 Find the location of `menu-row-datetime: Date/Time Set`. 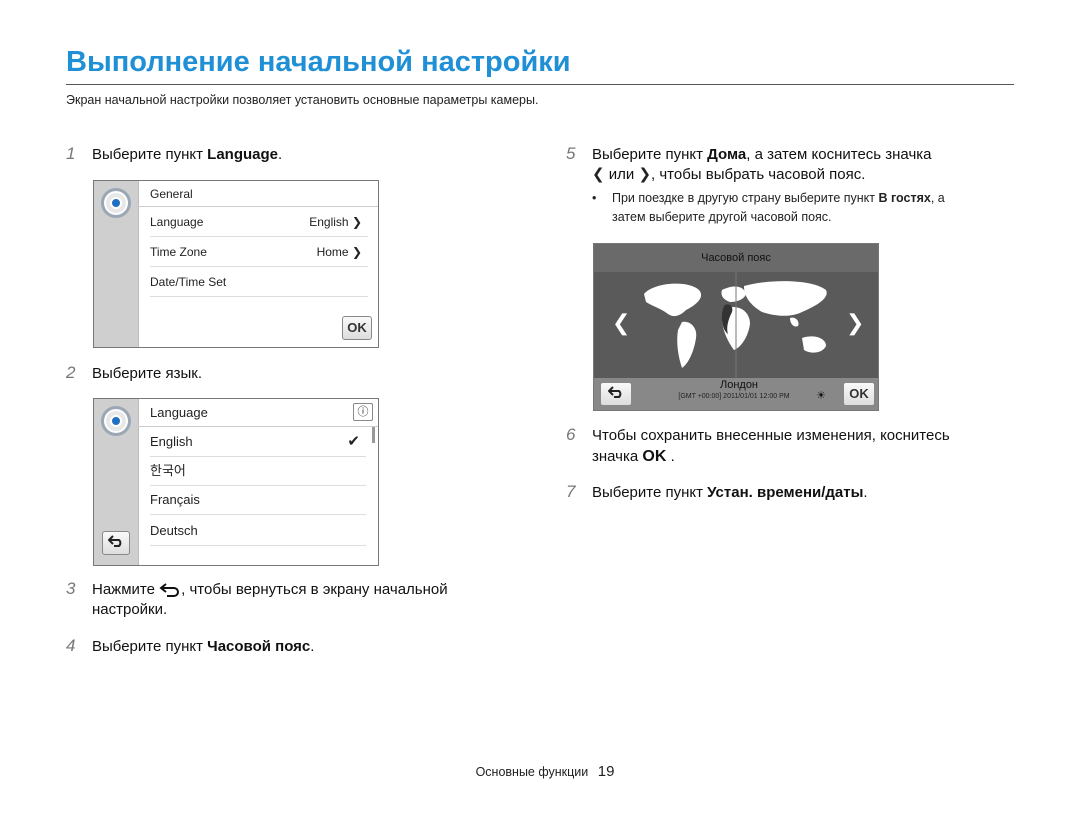

menu-row-datetime: Date/Time Set is located at coordinates (259, 282).